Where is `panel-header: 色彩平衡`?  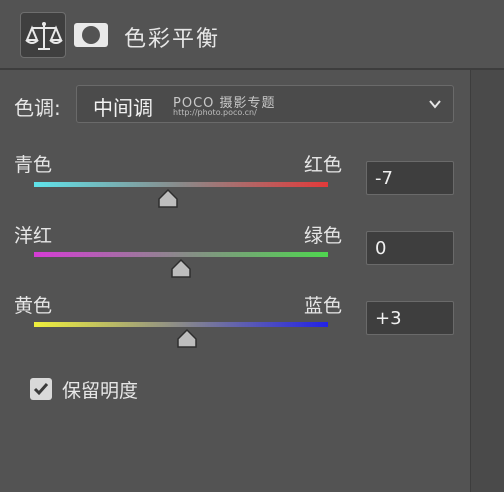
panel-header: 色彩平衡 is located at coordinates (252, 34).